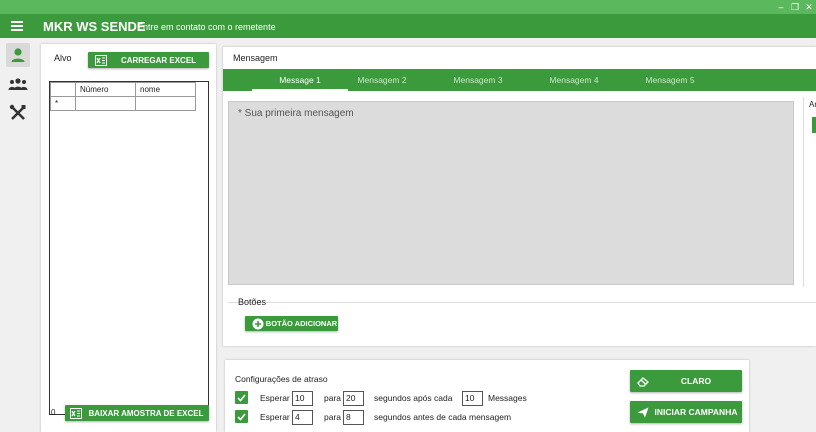 This screenshot has width=816, height=432. Describe the element at coordinates (353, 398) in the screenshot. I see `delay-row-1-max-input: 20` at that location.